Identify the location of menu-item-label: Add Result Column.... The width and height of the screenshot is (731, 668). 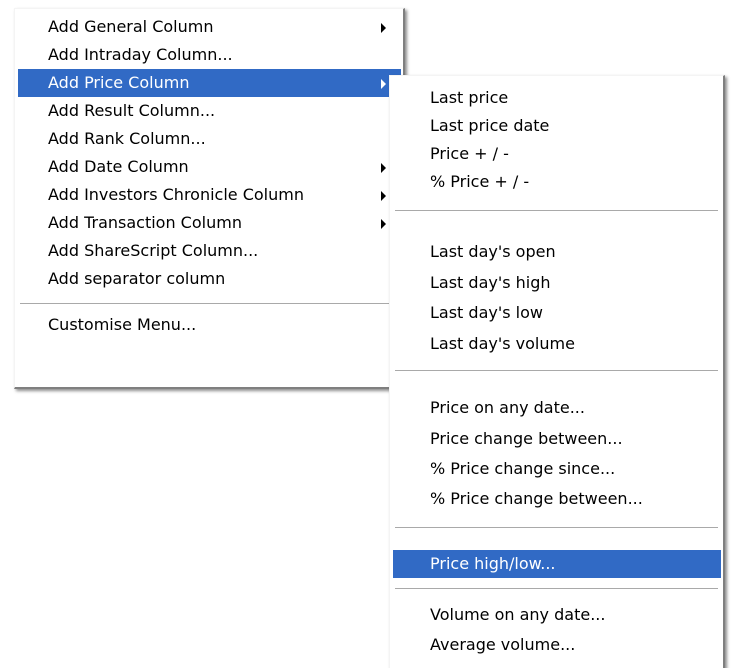
(132, 110).